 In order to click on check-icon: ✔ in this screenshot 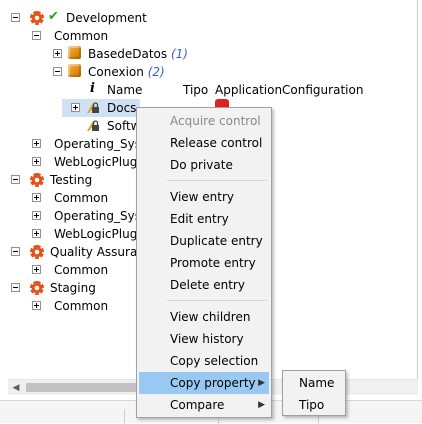, I will do `click(53, 16)`.